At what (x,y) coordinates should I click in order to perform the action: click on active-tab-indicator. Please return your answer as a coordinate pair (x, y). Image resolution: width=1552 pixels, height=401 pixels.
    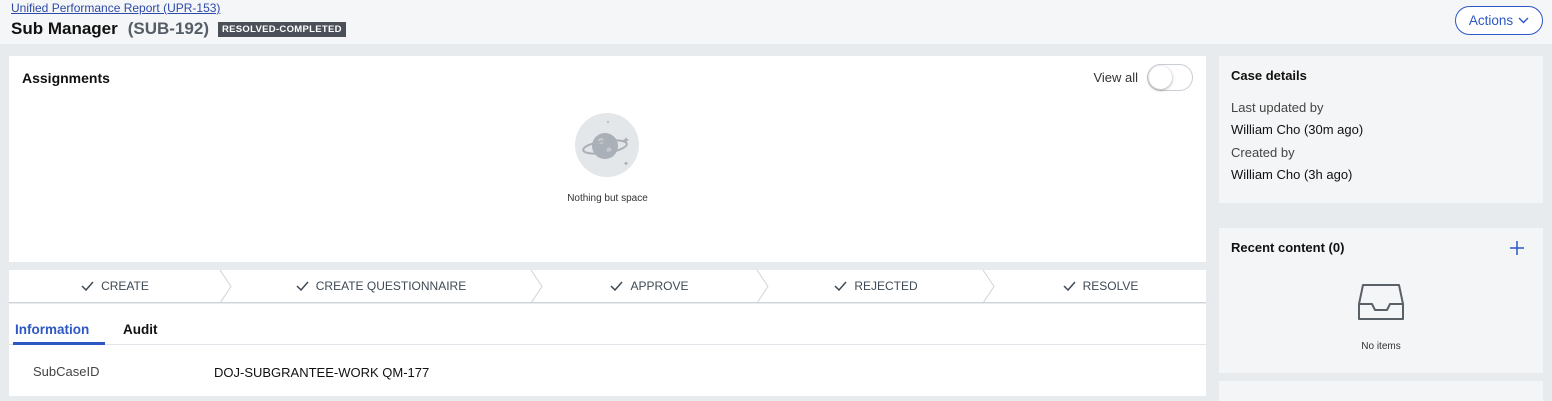
    Looking at the image, I should click on (59, 343).